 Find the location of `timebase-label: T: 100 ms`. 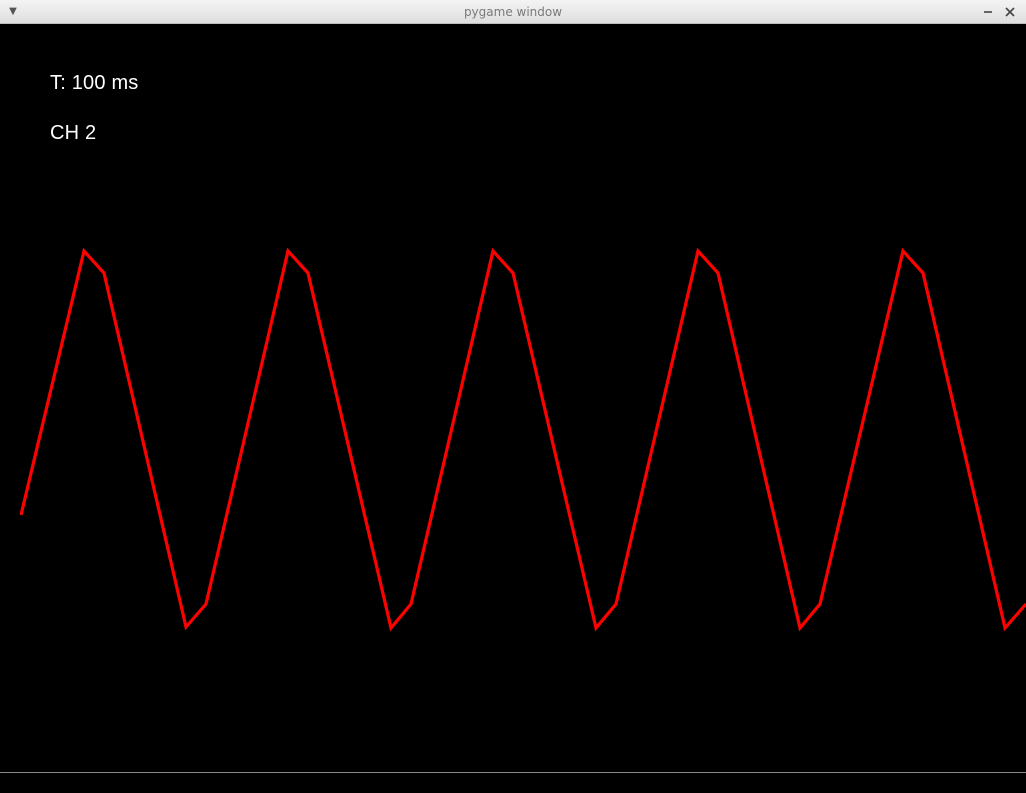

timebase-label: T: 100 ms is located at coordinates (94, 83).